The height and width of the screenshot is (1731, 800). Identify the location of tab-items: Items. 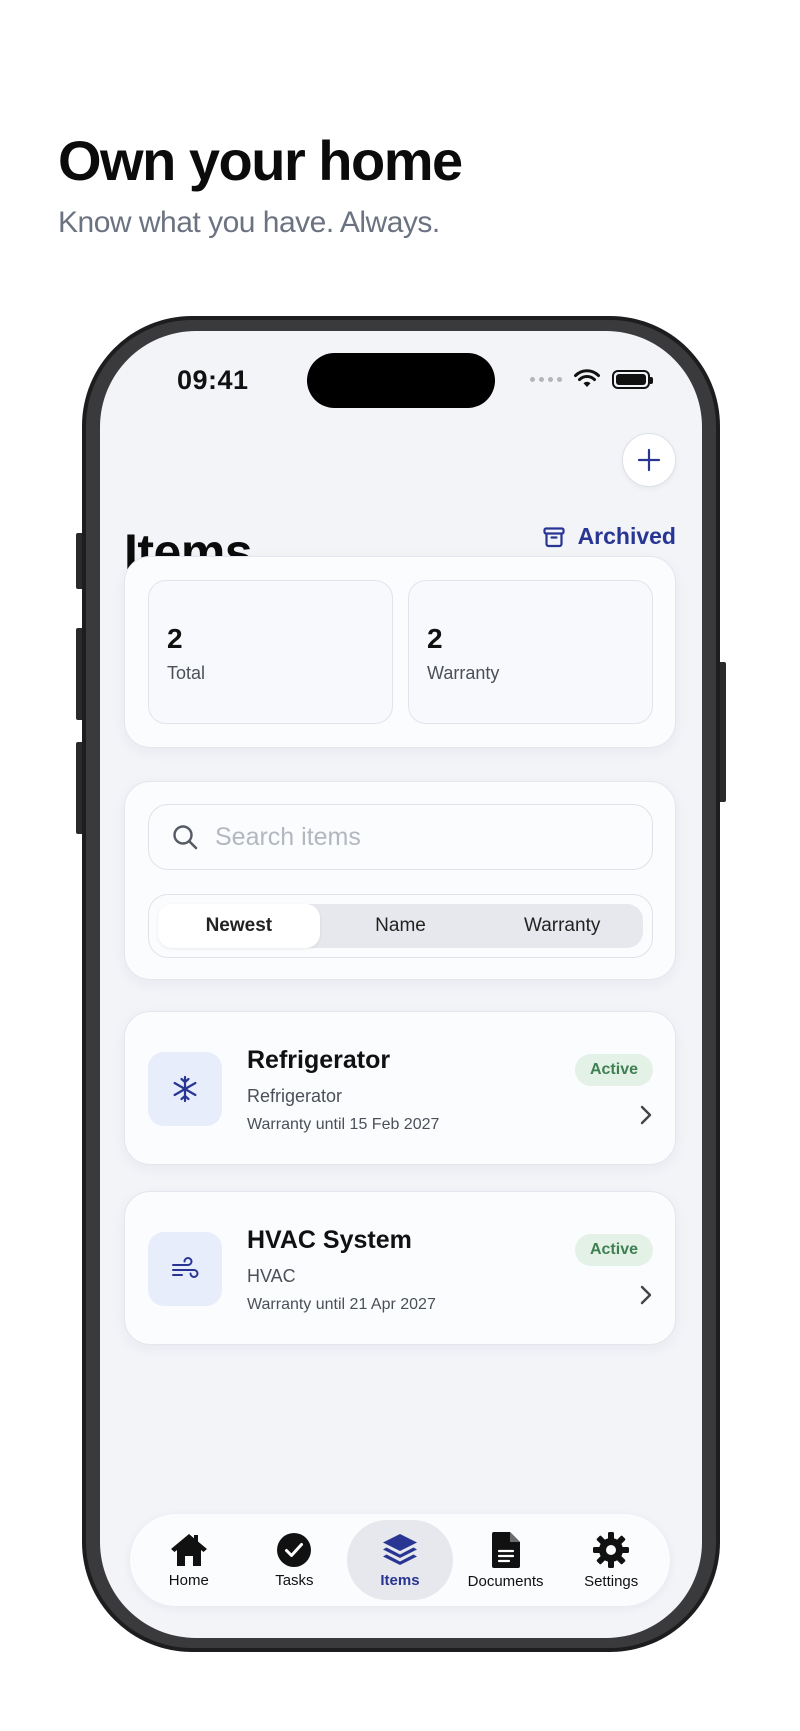
(400, 1560).